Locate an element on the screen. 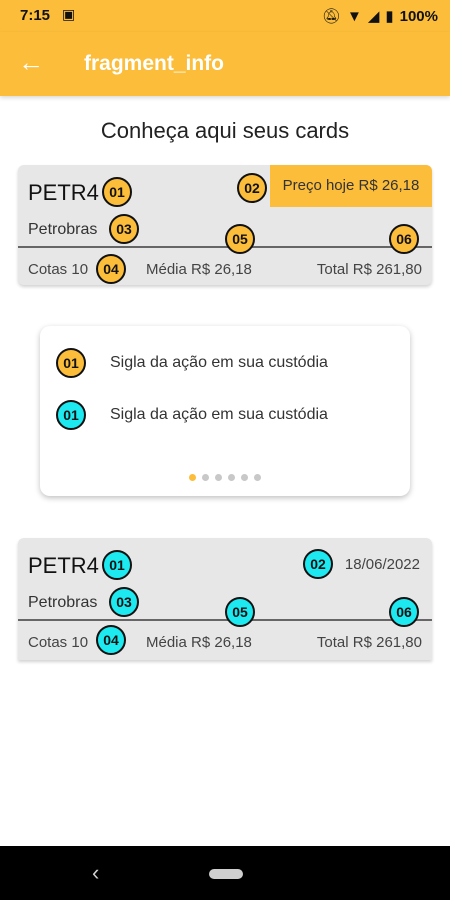 This screenshot has width=450, height=900. sim-card-icon: ▣ is located at coordinates (69, 14).